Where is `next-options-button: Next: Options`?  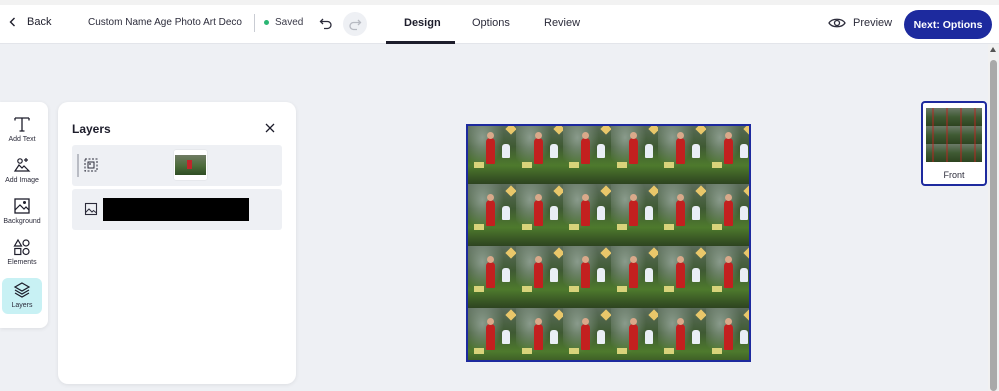
next-options-button: Next: Options is located at coordinates (948, 24).